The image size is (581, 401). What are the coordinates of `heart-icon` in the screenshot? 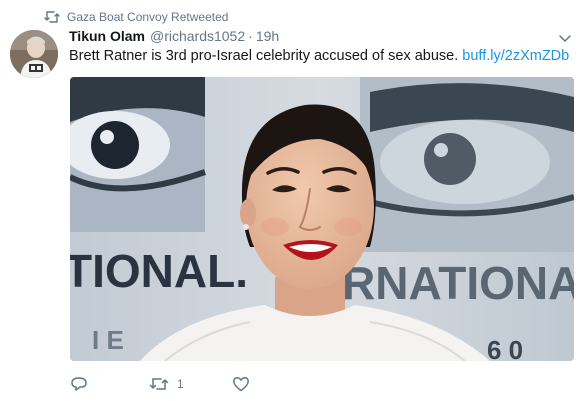 It's located at (241, 384).